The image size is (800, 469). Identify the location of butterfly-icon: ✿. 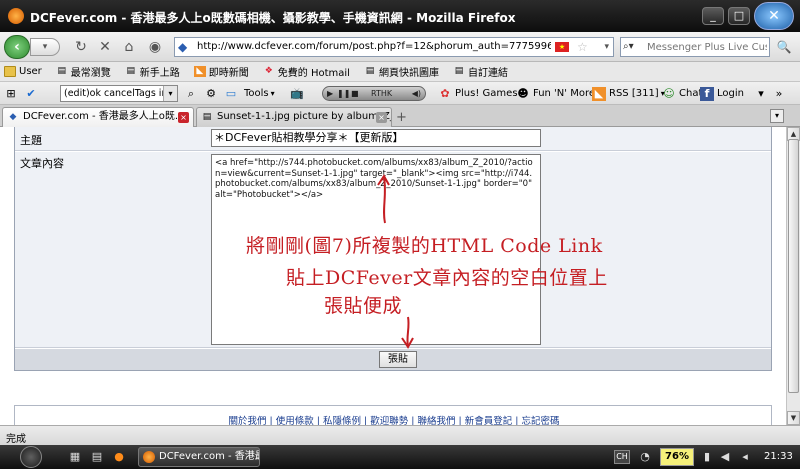
(445, 93).